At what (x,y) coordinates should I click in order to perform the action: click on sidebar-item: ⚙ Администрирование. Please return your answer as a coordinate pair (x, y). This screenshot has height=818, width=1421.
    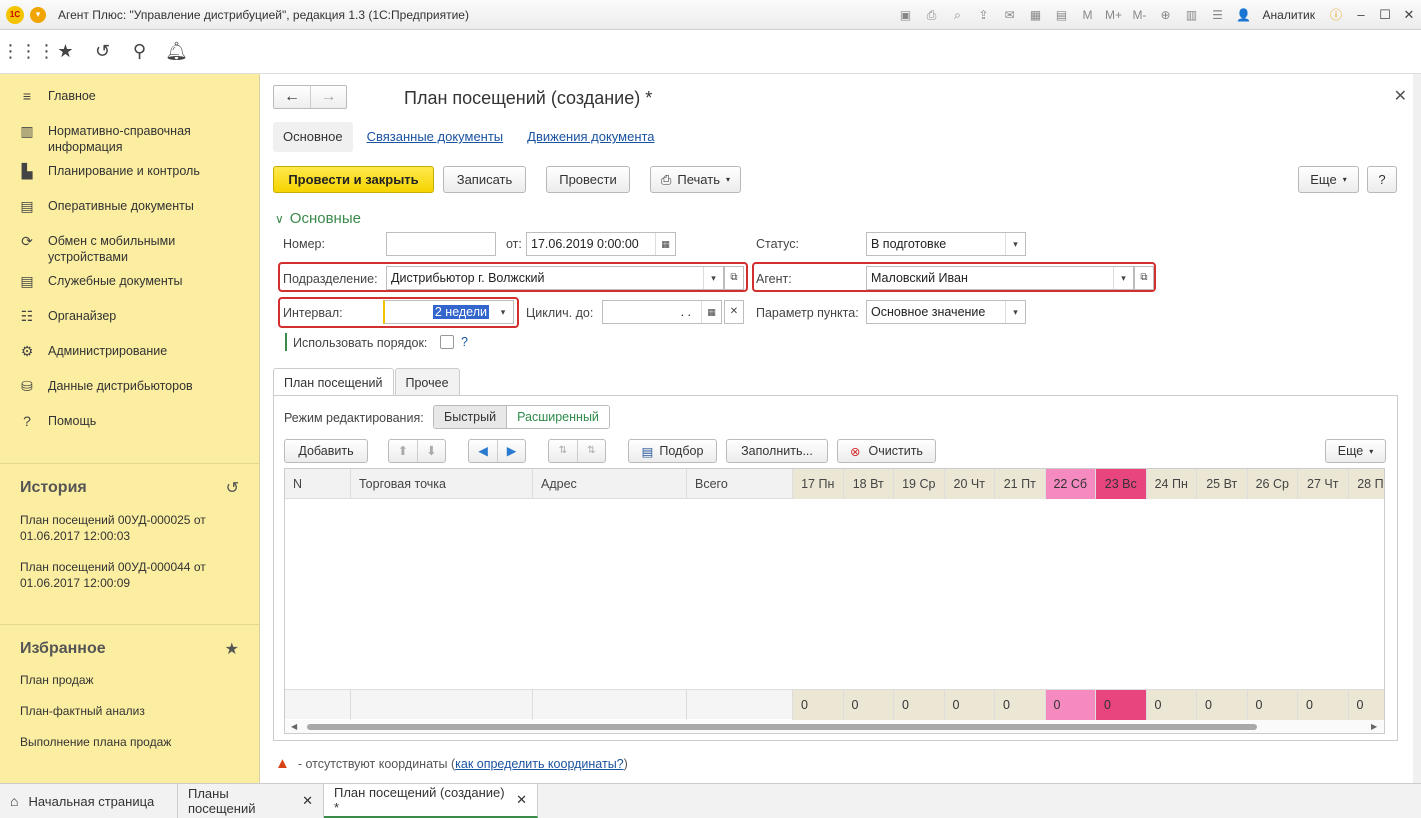
    Looking at the image, I should click on (129, 352).